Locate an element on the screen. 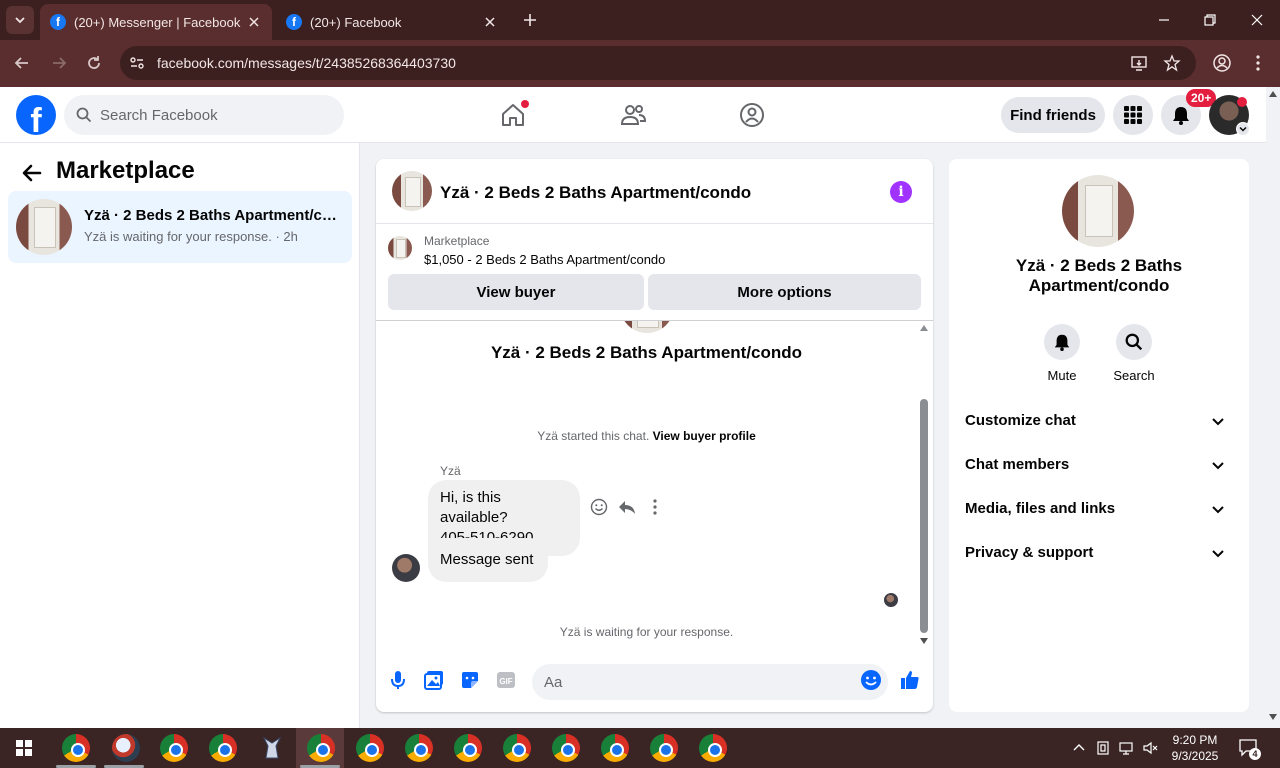  facebook-header: f Find friends is located at coordinates (633, 115).